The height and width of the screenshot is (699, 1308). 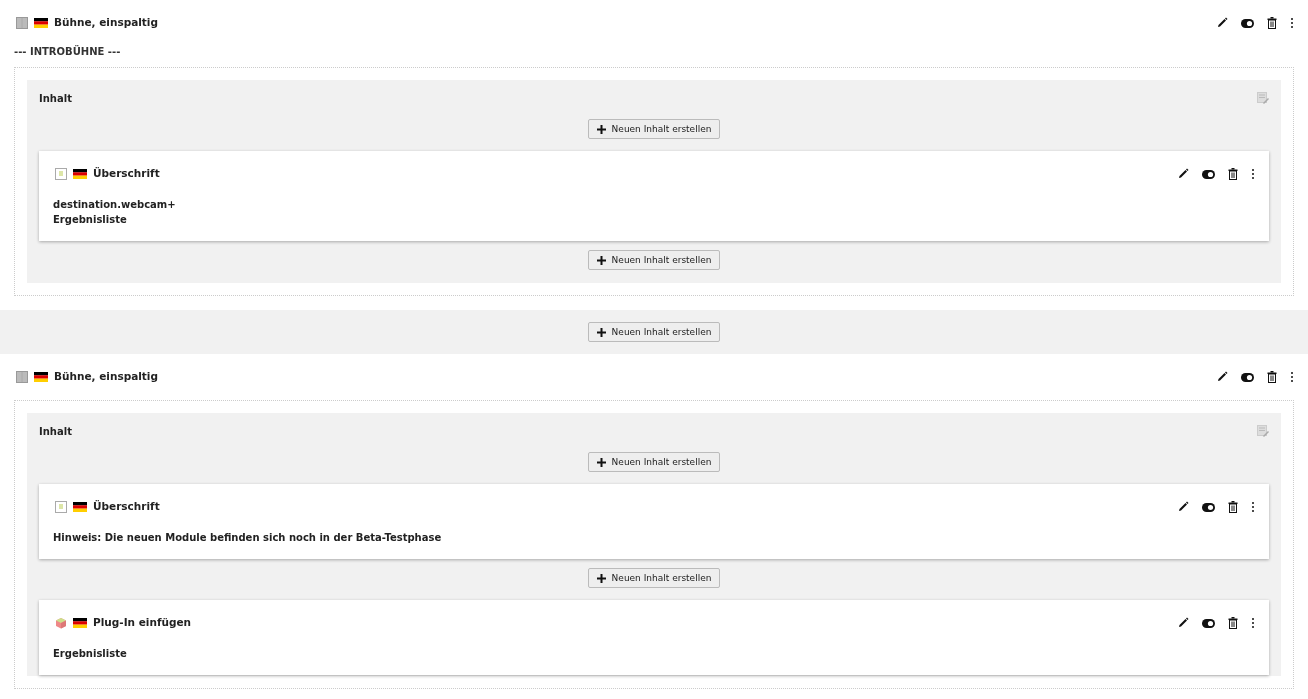 I want to click on content-text: Hinweis: Die neuen Module befinden sich noch in der Beta-Testphase, so click(x=248, y=538).